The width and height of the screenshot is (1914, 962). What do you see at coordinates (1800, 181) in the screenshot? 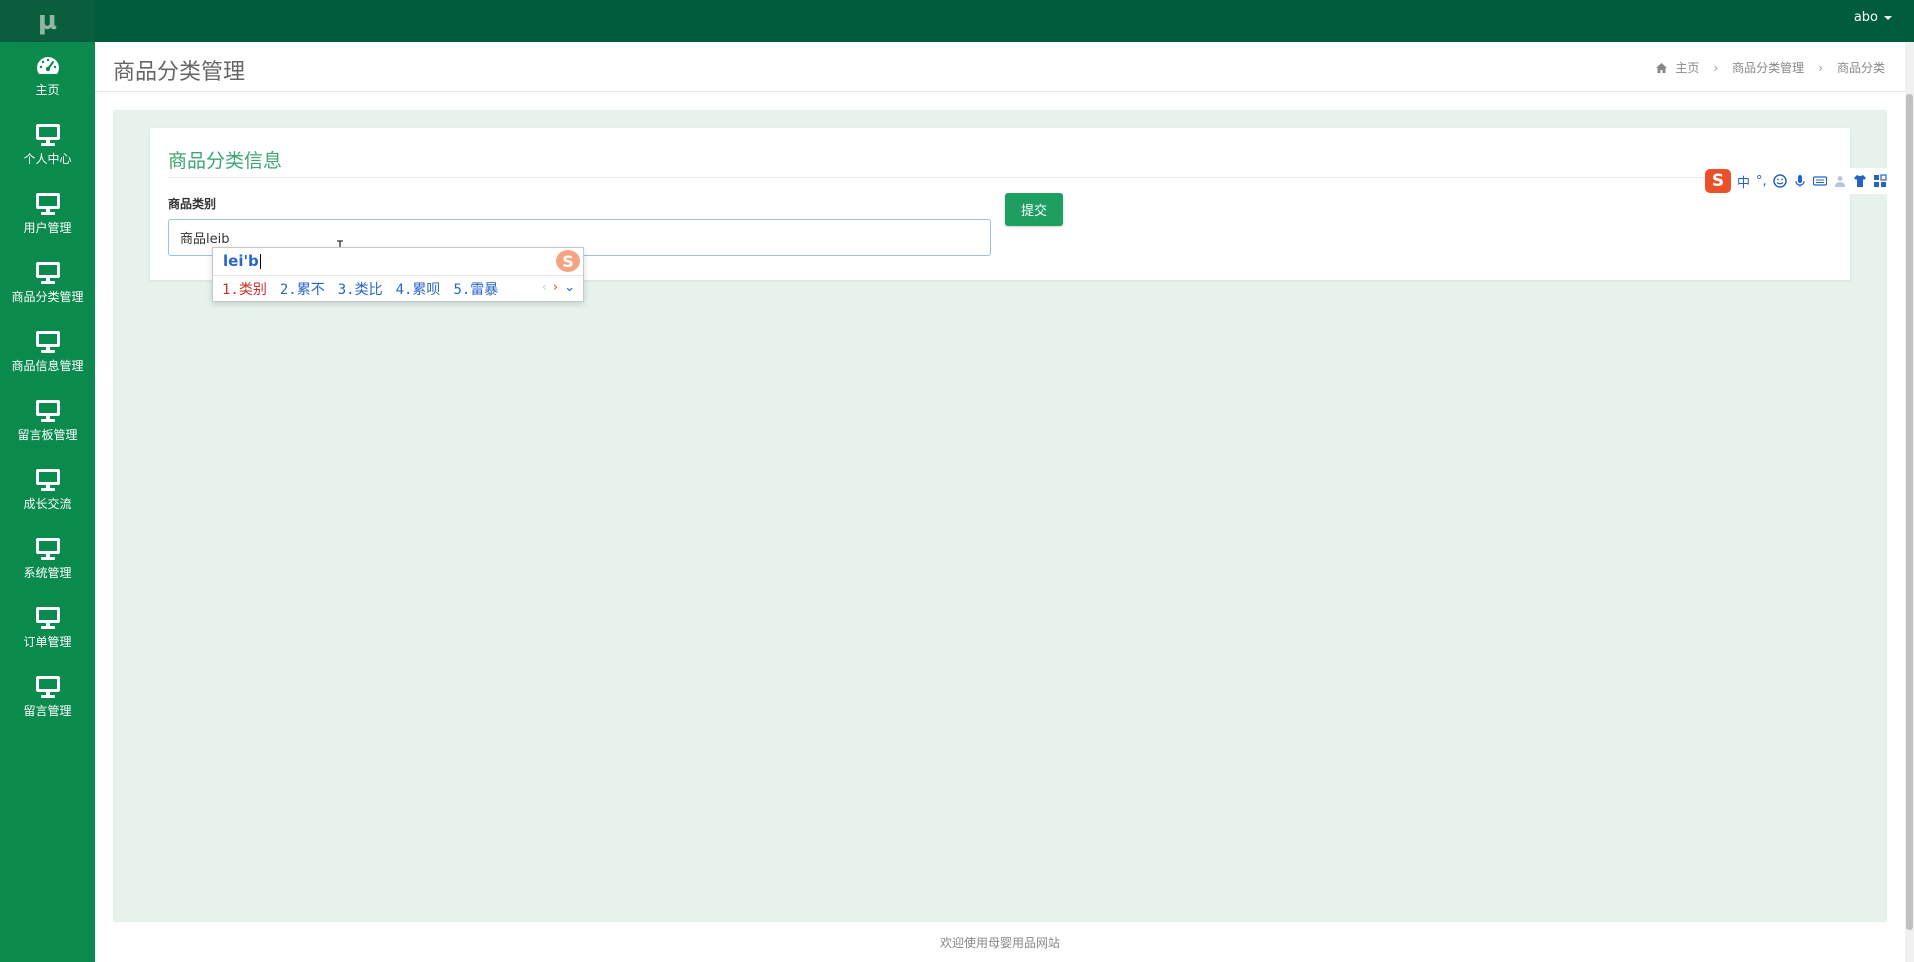
I see `microphone-icon` at bounding box center [1800, 181].